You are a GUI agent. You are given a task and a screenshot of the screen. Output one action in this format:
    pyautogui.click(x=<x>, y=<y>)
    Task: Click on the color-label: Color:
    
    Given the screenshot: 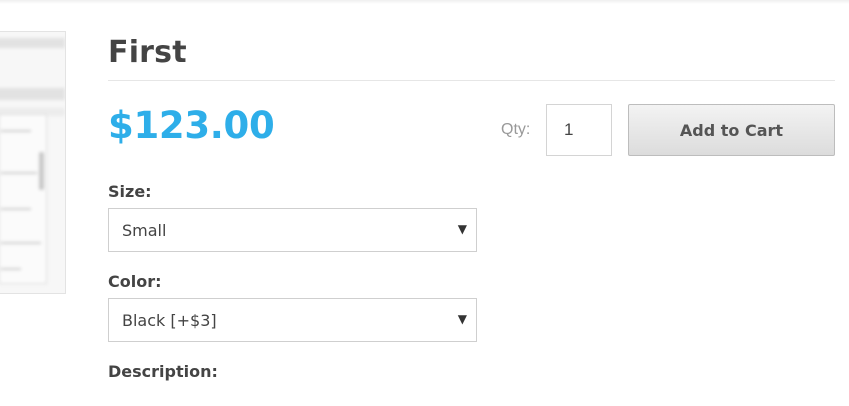 What is the action you would take?
    pyautogui.click(x=135, y=281)
    